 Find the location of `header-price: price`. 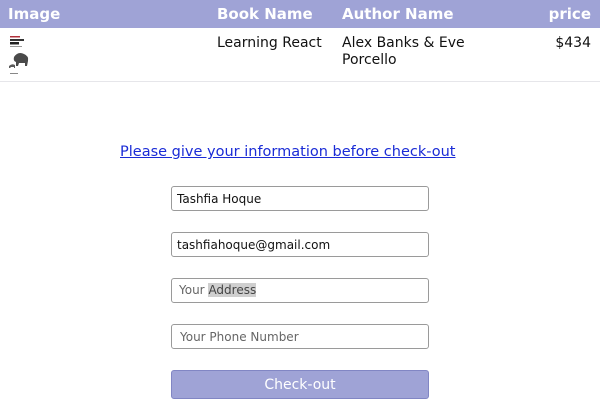

header-price: price is located at coordinates (569, 14).